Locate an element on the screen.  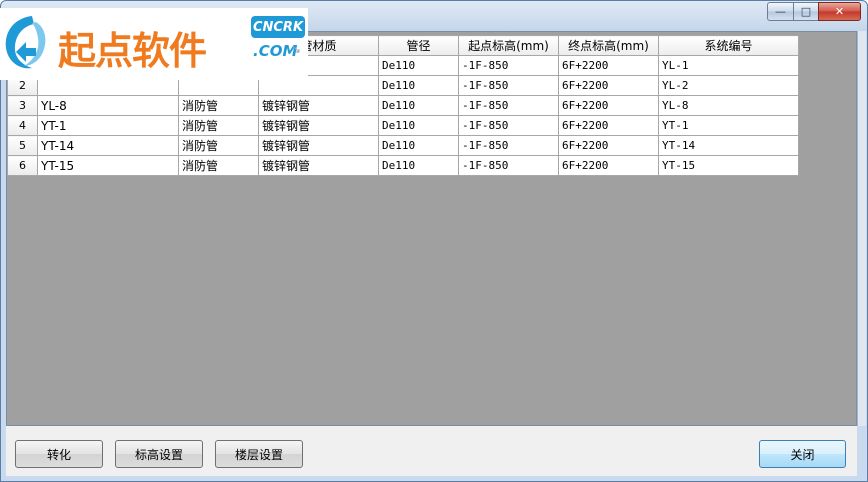
cell-row-number: 3 is located at coordinates (22, 105).